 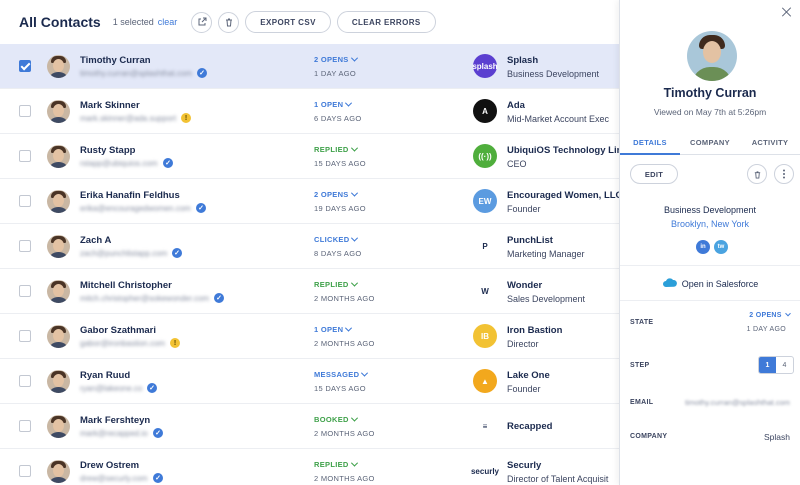 I want to click on divider, so click(x=710, y=300).